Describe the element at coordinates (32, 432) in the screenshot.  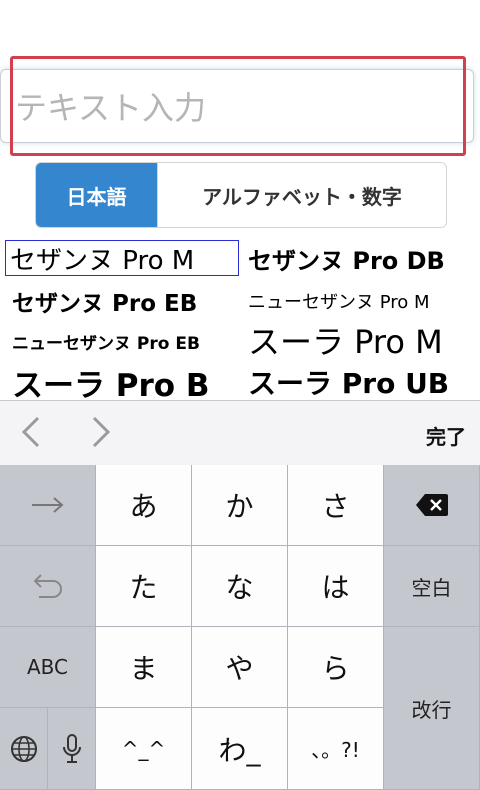
I see `chevron-left-icon` at that location.